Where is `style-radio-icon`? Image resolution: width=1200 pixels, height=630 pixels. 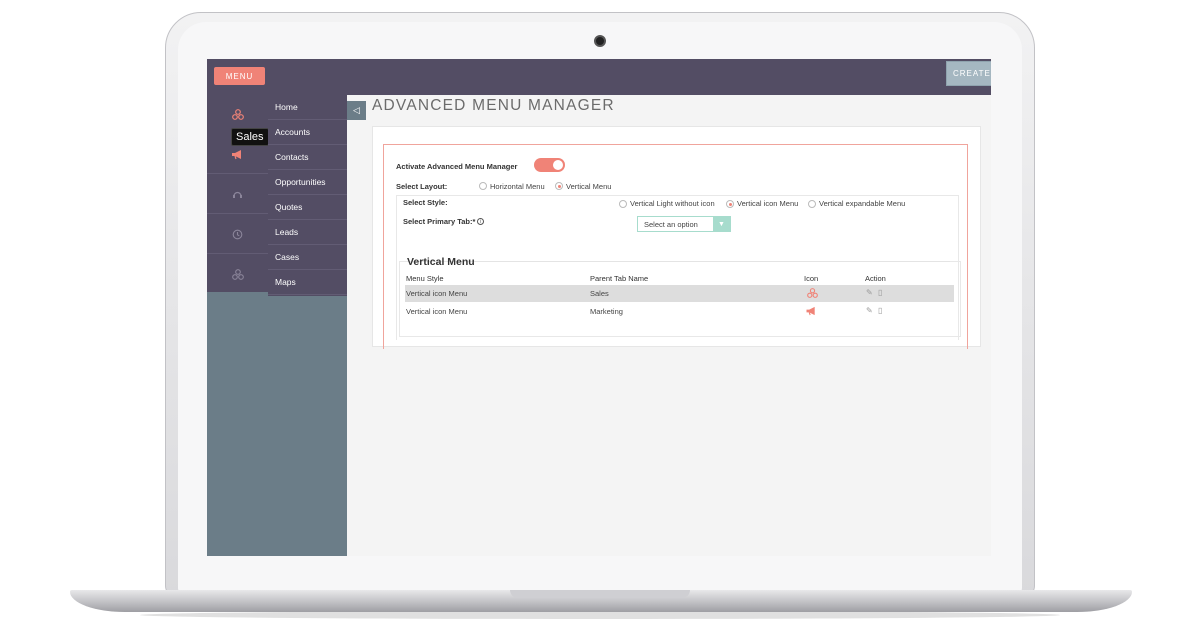 style-radio-icon is located at coordinates (730, 204).